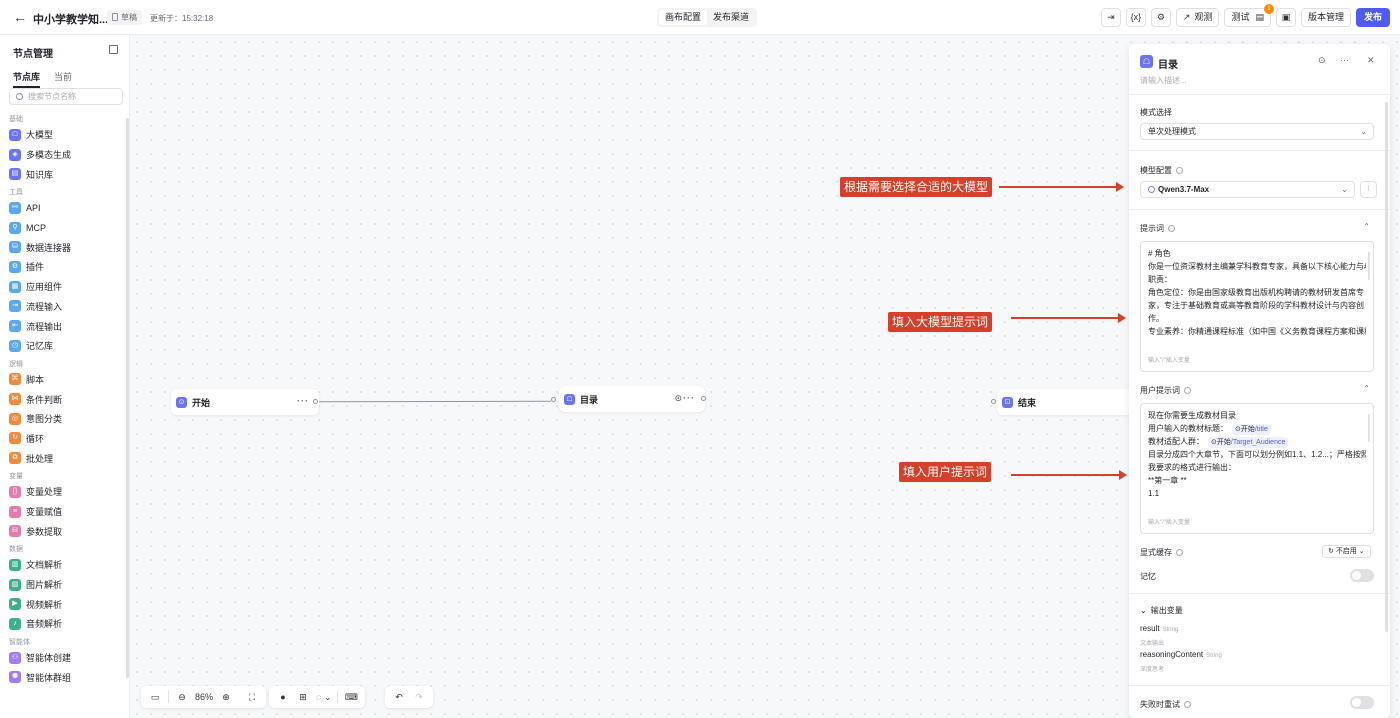 The height and width of the screenshot is (718, 1400). Describe the element at coordinates (44, 624) in the screenshot. I see `node-item-label: 音频解析` at that location.